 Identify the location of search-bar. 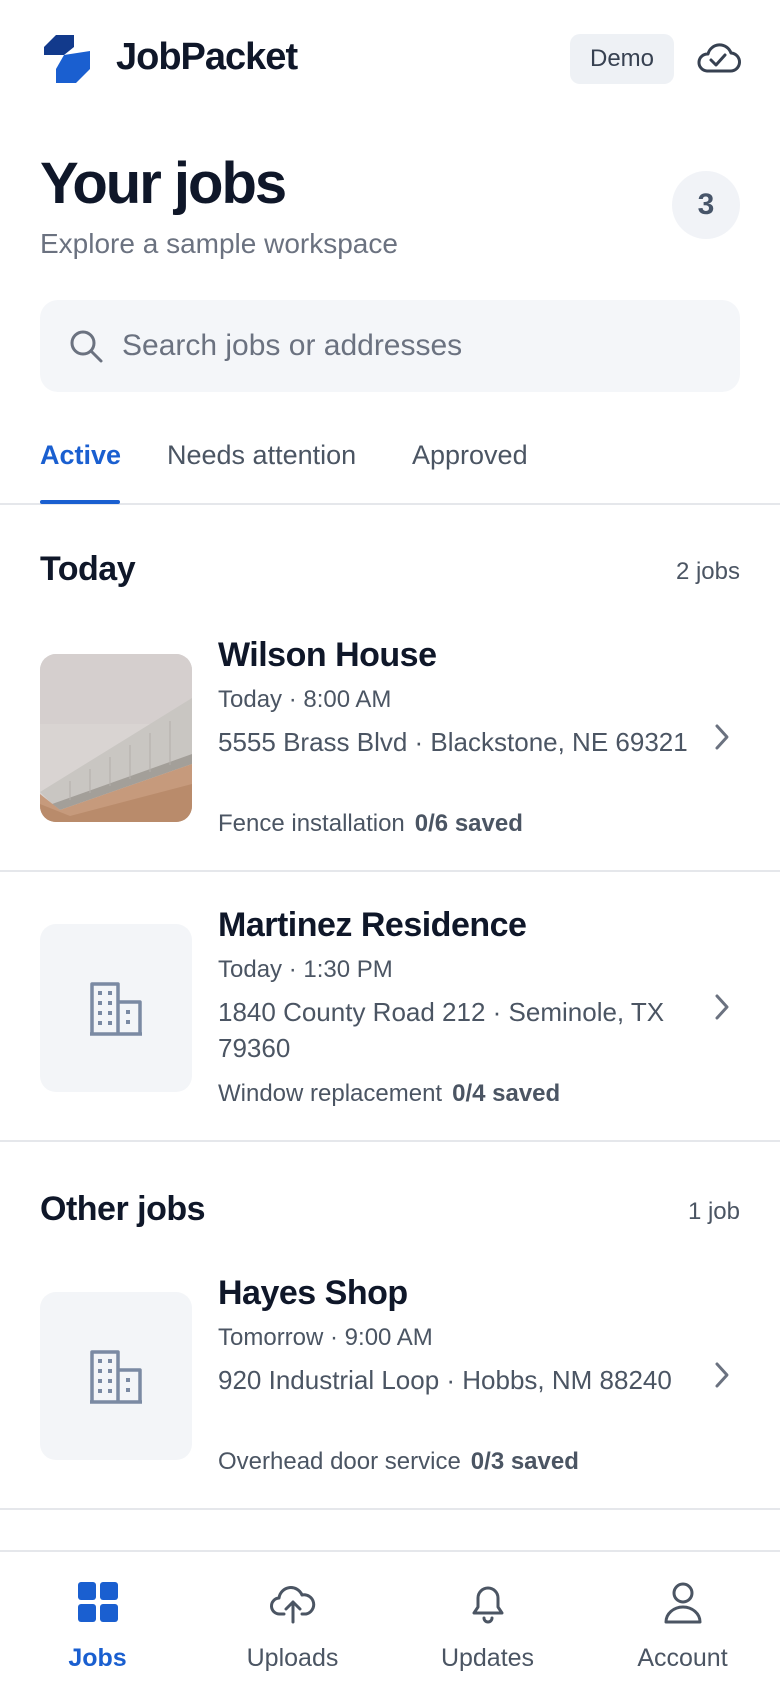
(390, 346).